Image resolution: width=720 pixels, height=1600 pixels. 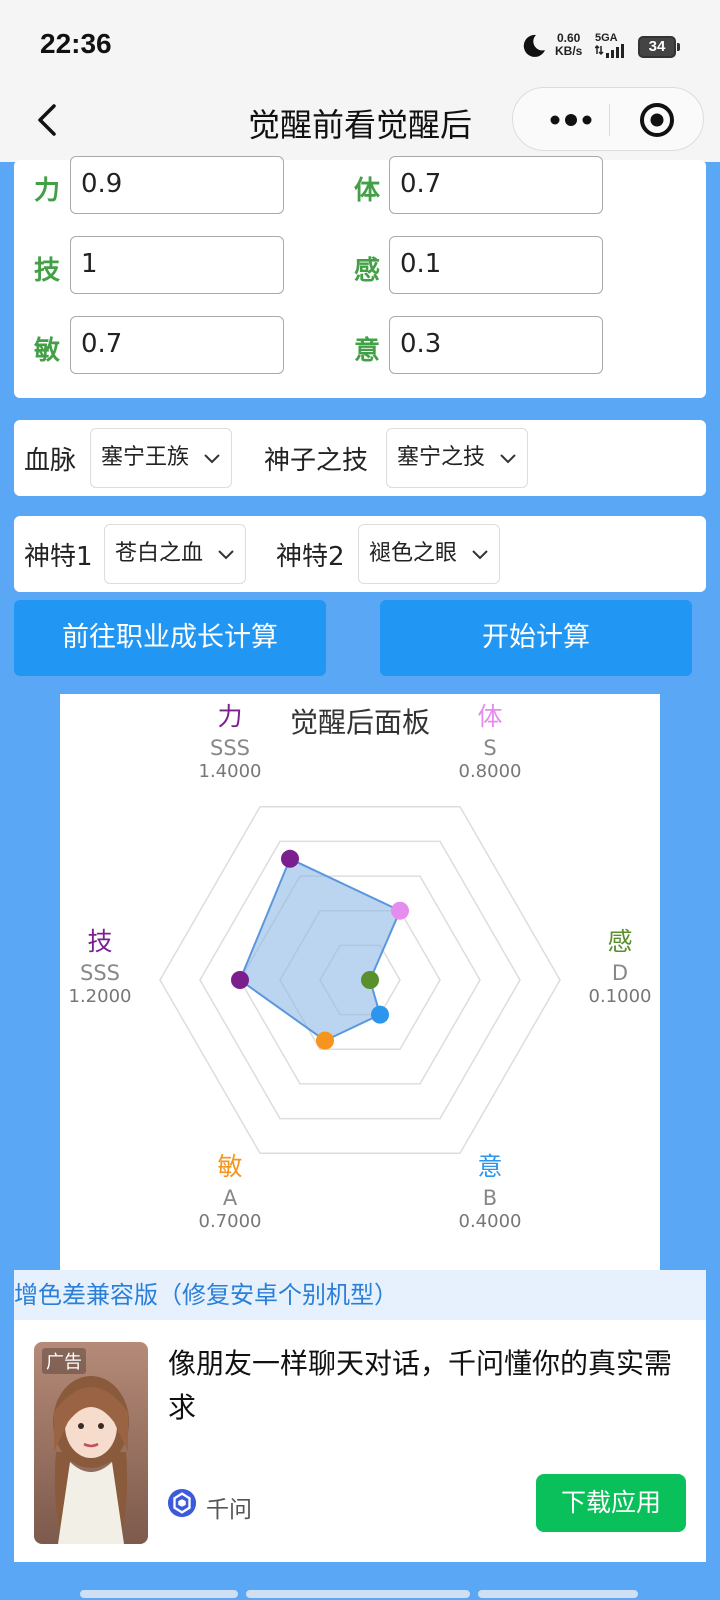 I want to click on axis-value-1: 0.8000, so click(x=490, y=771).